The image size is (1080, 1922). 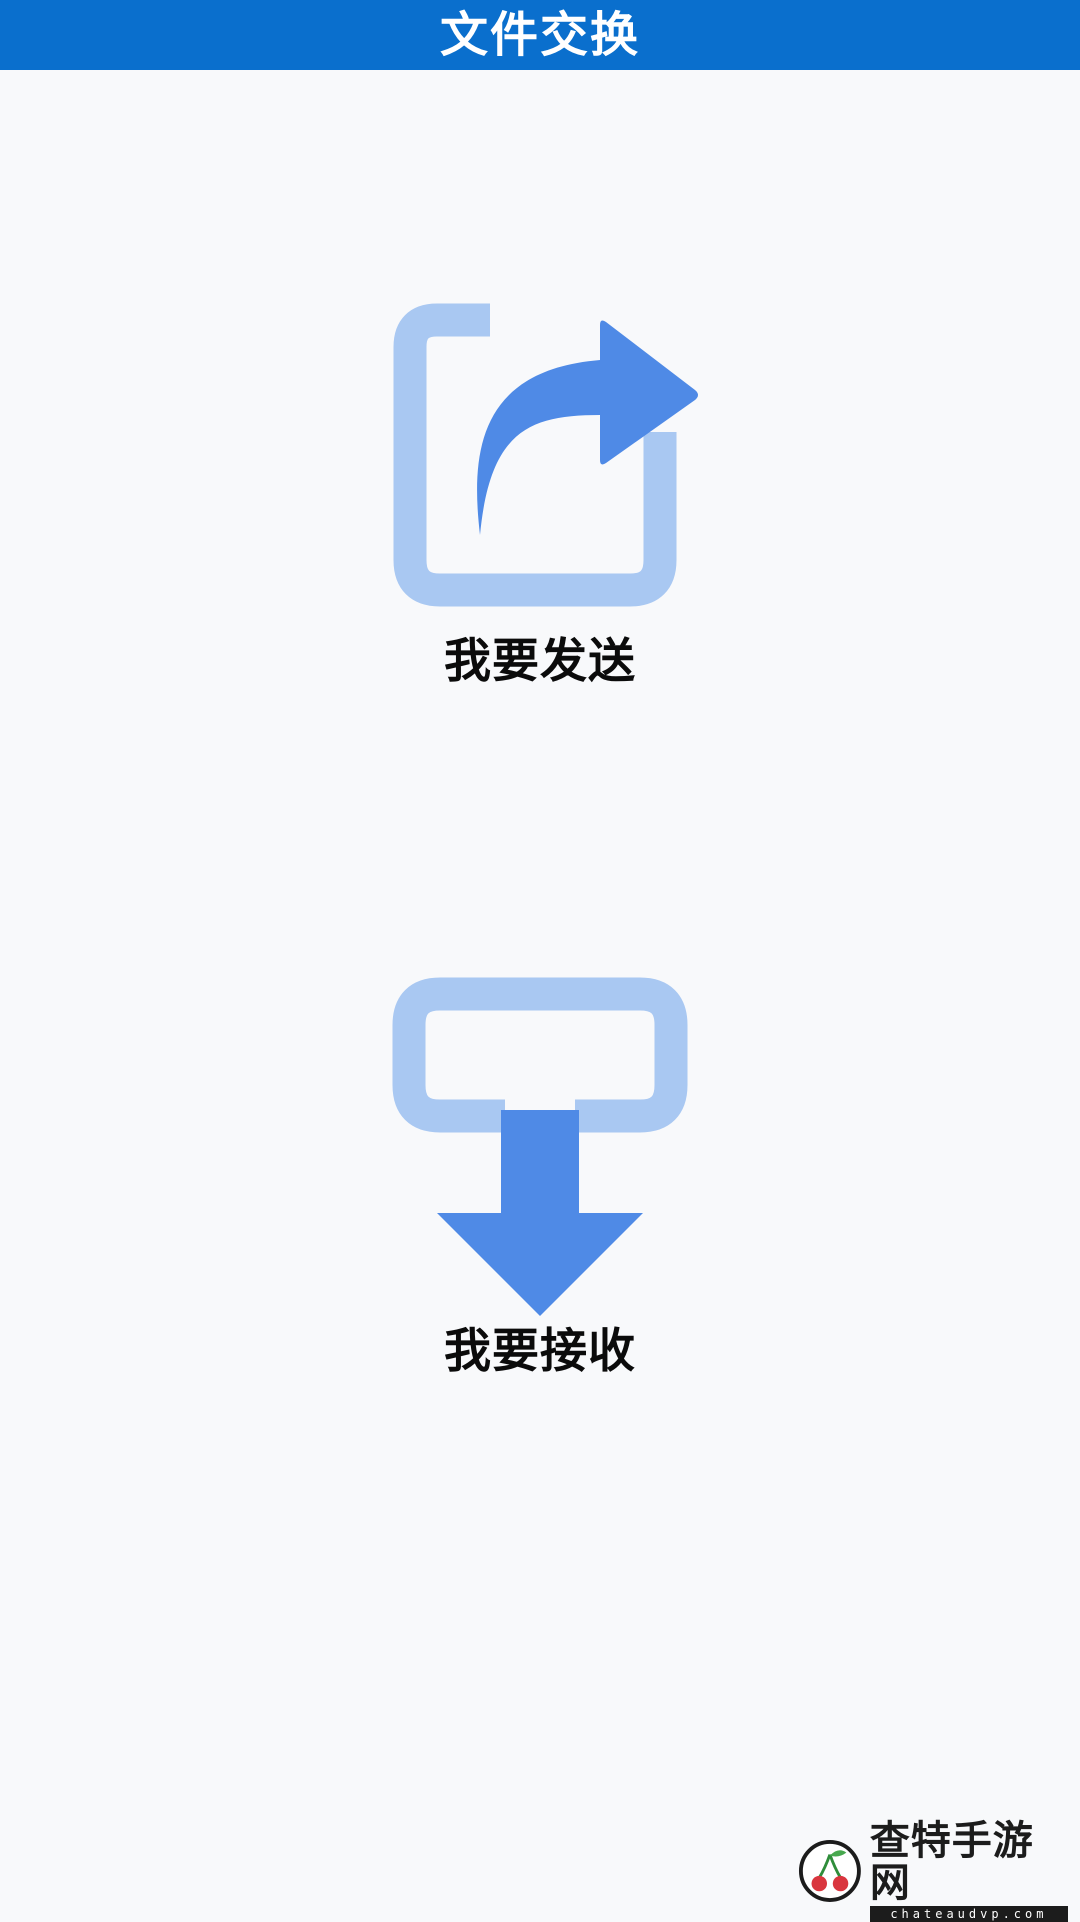 I want to click on share-forward-icon, so click(x=545, y=455).